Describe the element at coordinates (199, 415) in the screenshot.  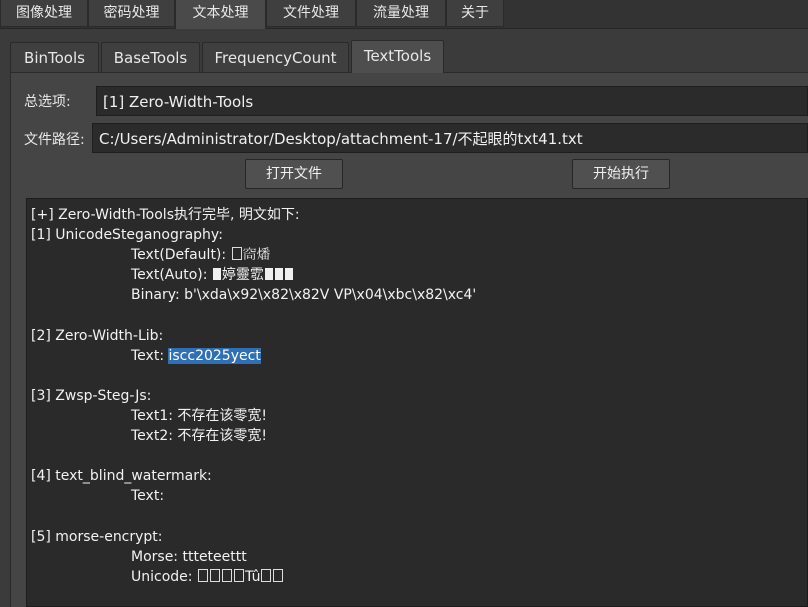
I see `output-line: Text1: 不存在该零宽!` at that location.